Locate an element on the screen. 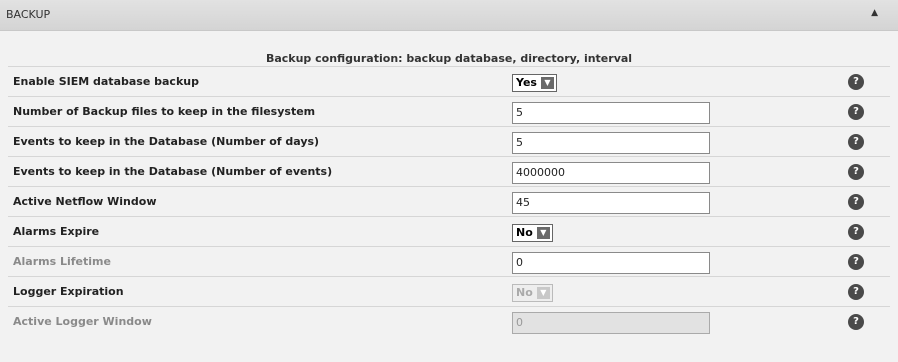 The height and width of the screenshot is (362, 898). alarms-expire-select: No ▼ is located at coordinates (532, 232).